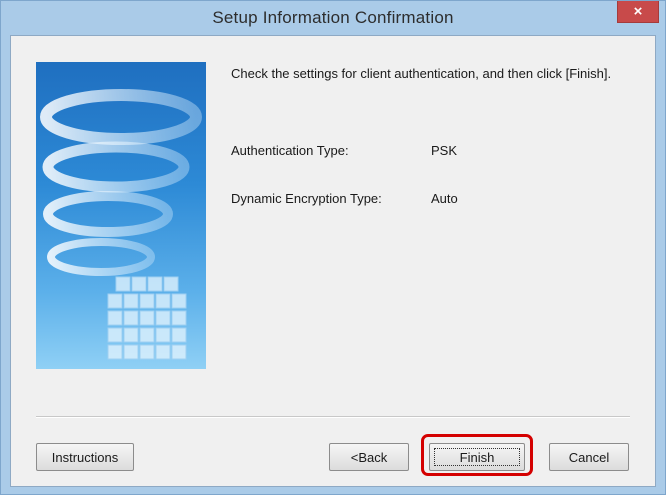  I want to click on close-icon: ×, so click(638, 11).